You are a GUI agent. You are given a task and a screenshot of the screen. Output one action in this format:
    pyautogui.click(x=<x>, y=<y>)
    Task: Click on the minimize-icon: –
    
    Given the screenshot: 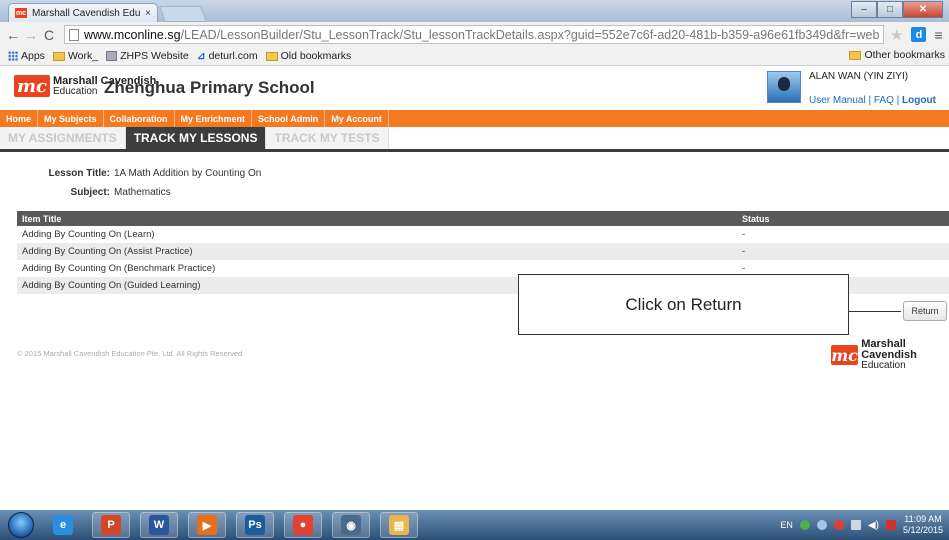 What is the action you would take?
    pyautogui.click(x=864, y=9)
    